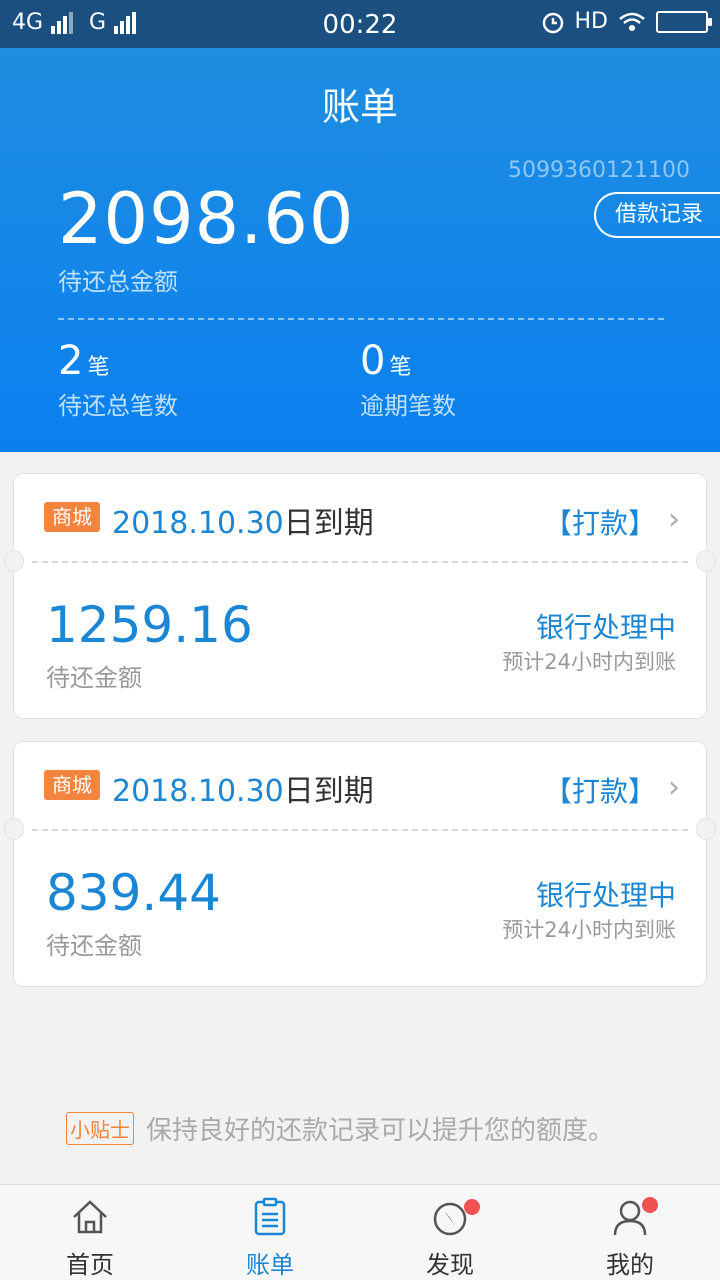 This screenshot has width=720, height=1280. I want to click on overdue-count-stat: 0笔 逾期笔数, so click(408, 379).